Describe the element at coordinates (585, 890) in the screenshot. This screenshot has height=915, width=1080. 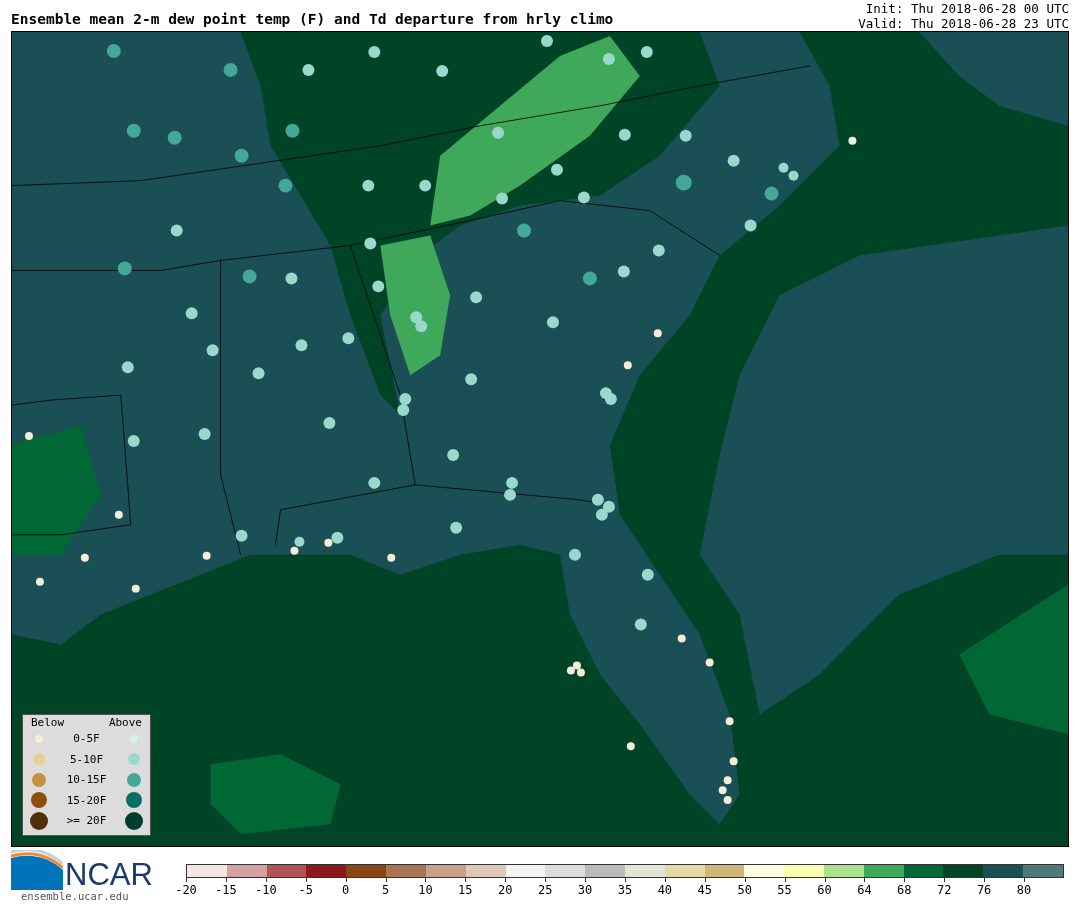
I see `tick-label: 30` at that location.